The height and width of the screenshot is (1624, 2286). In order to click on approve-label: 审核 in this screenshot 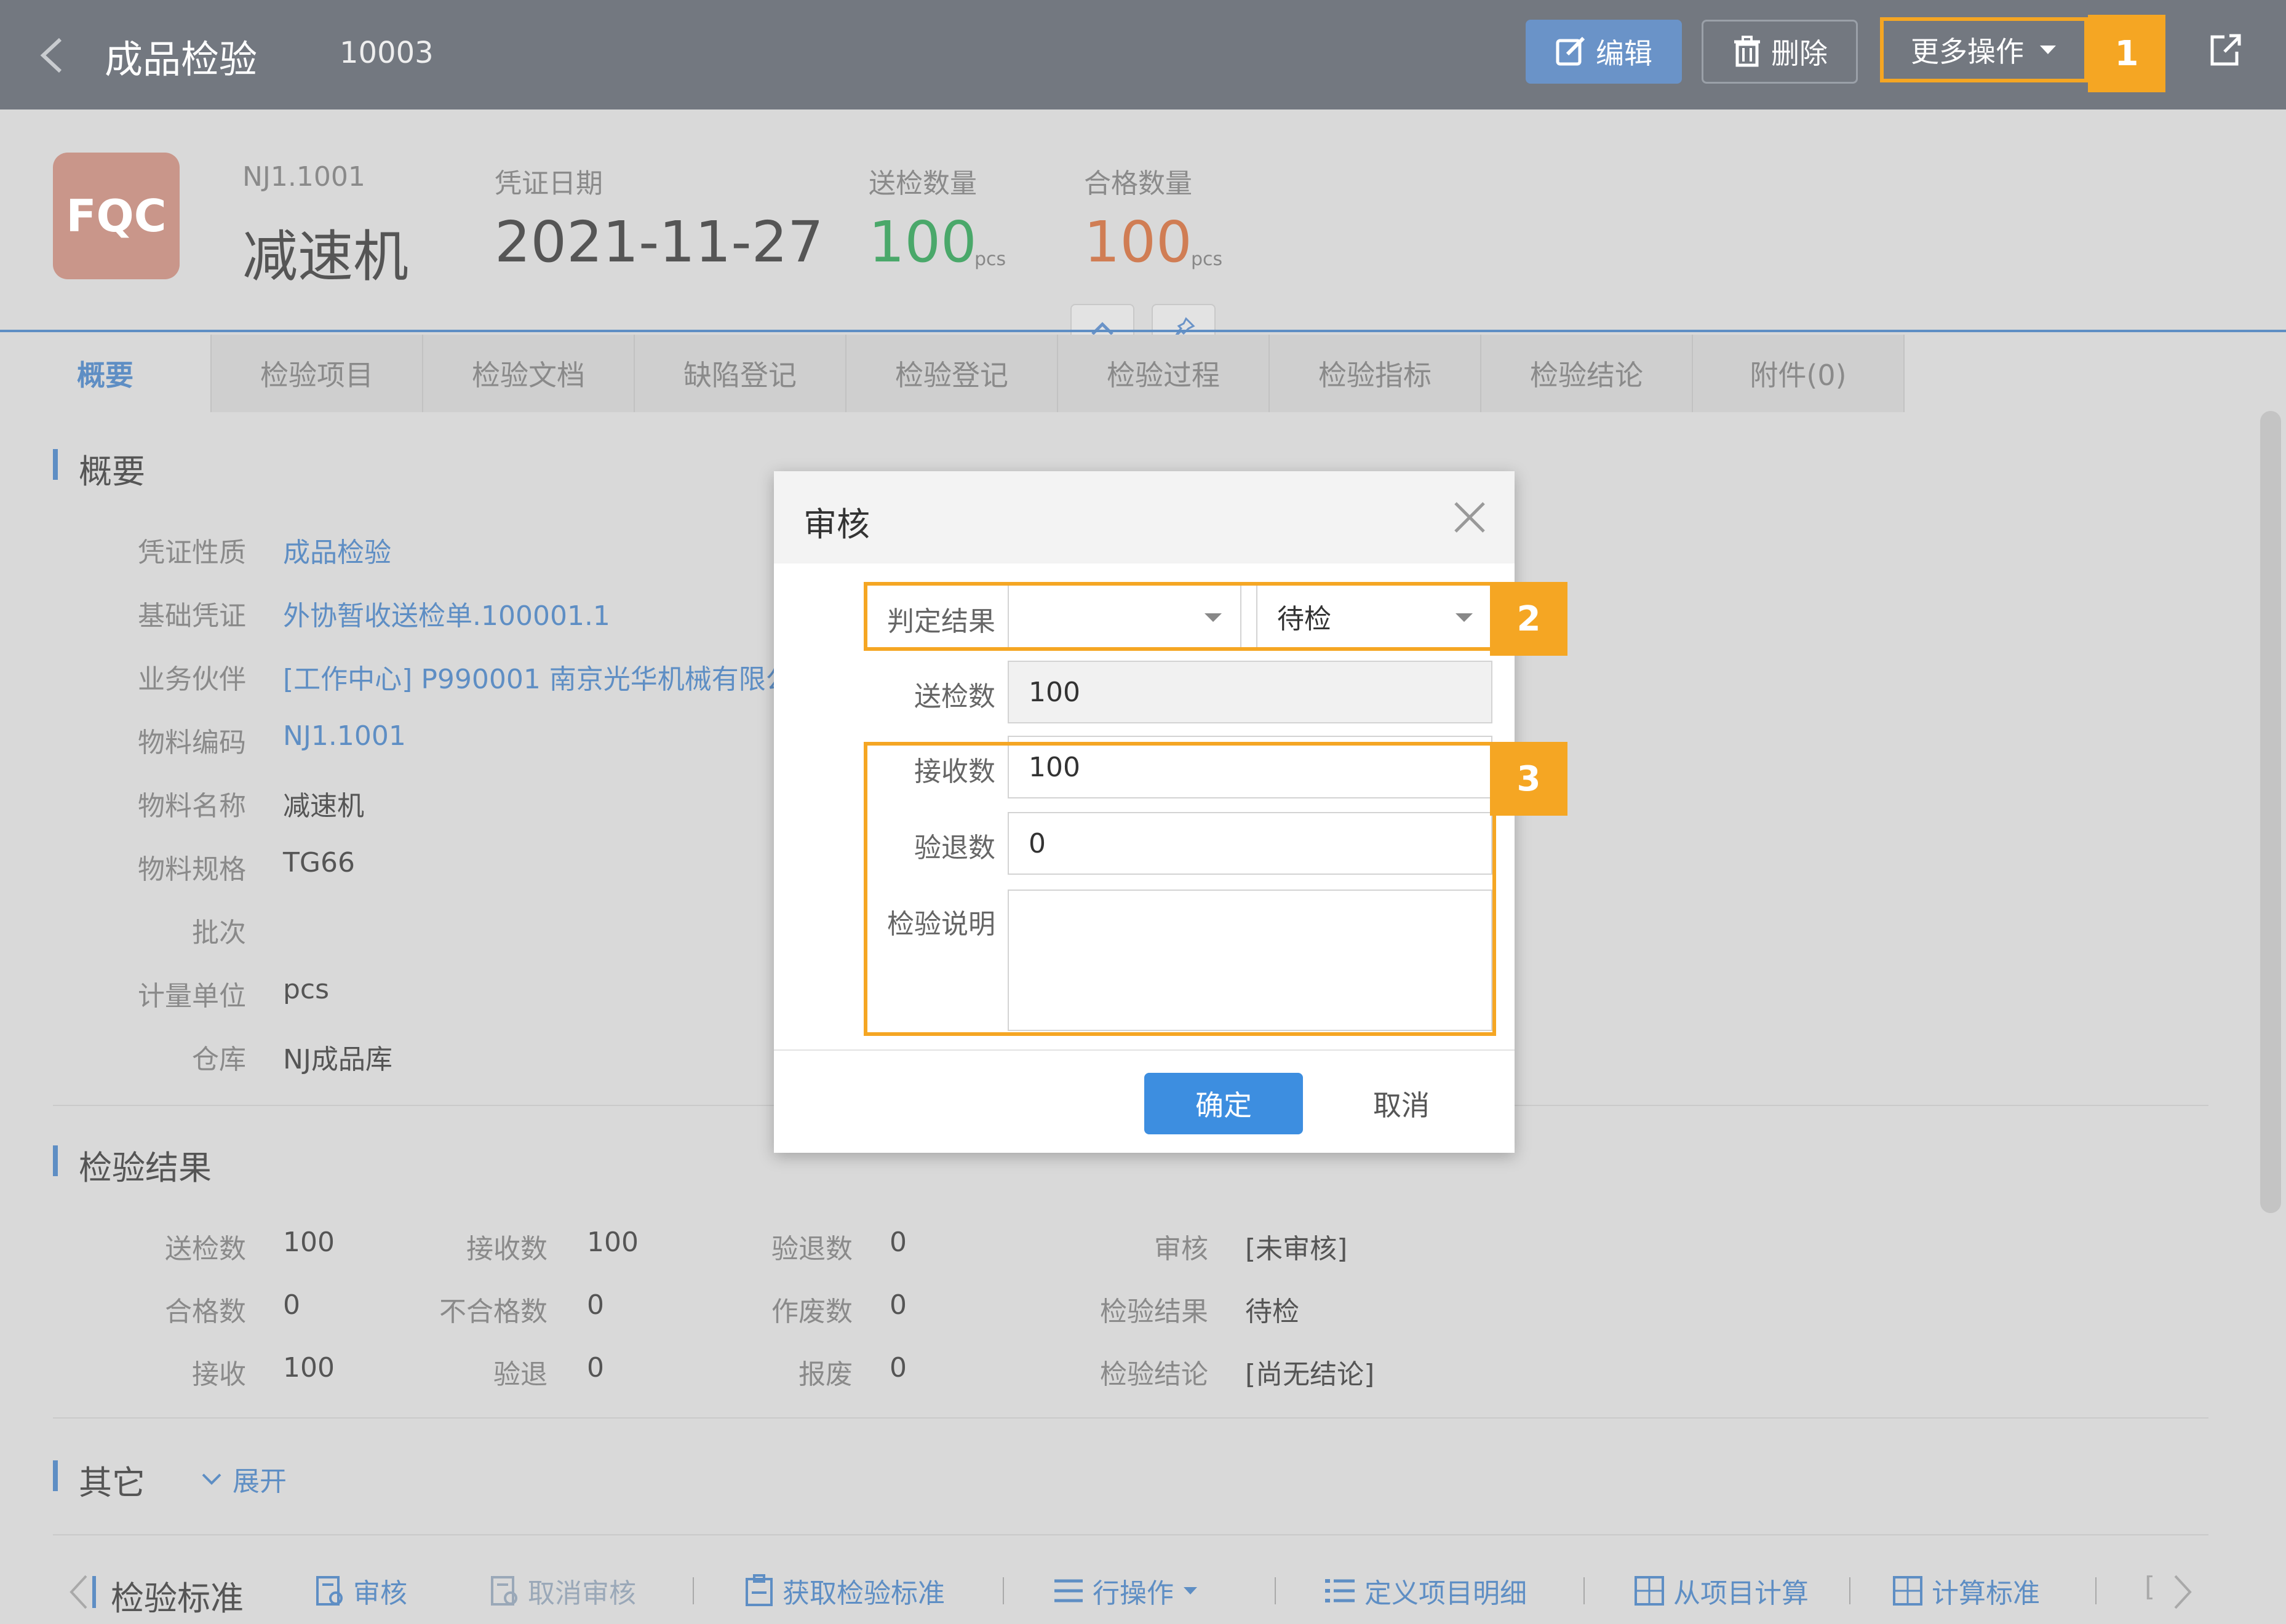, I will do `click(380, 1593)`.